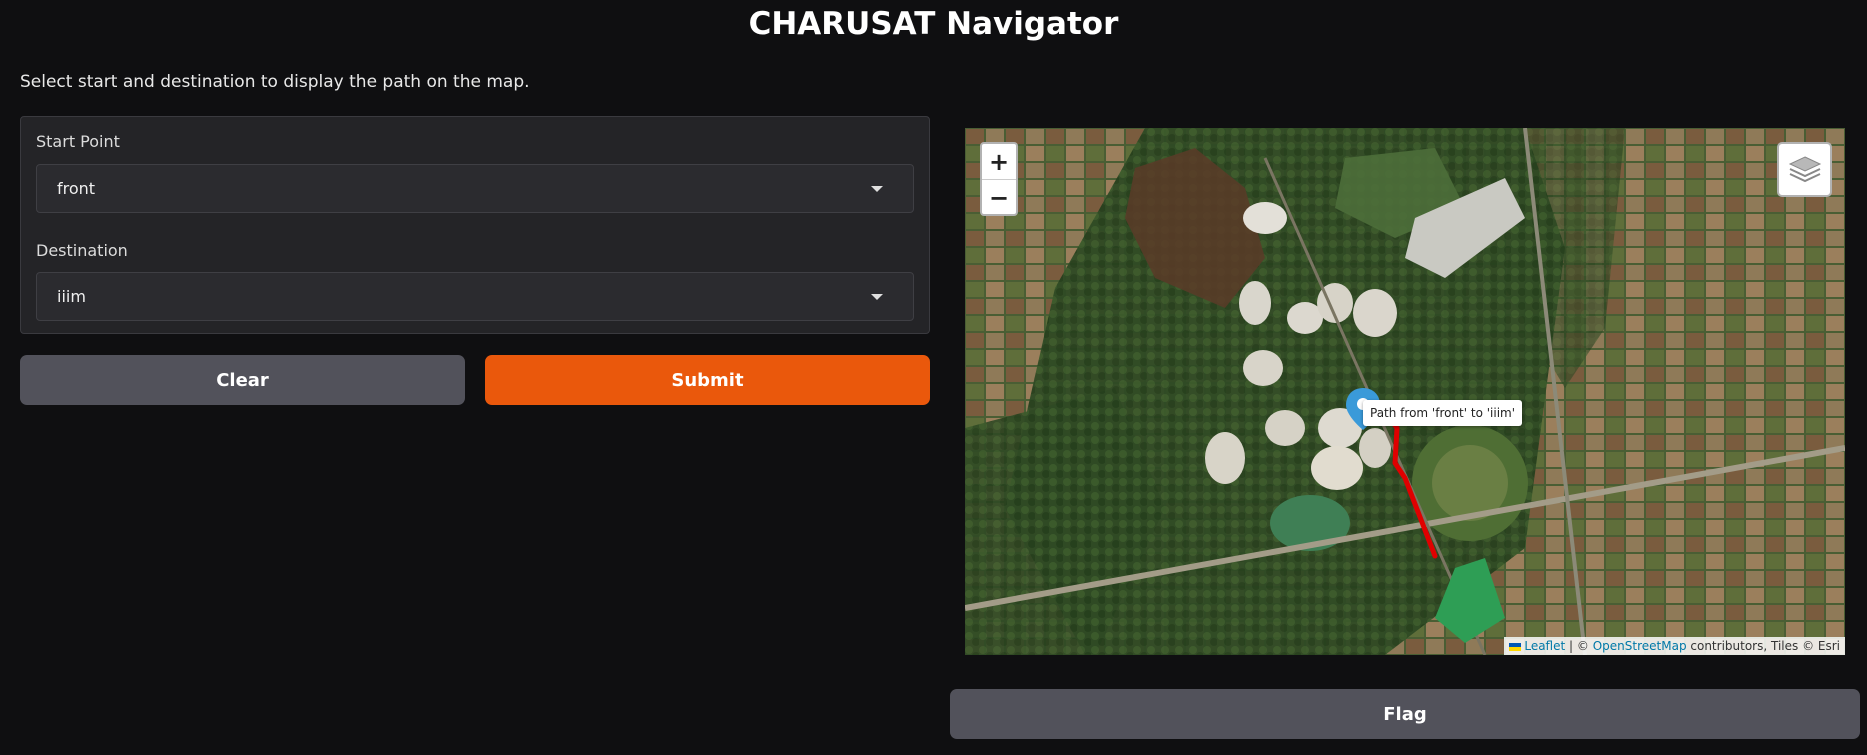  I want to click on destination-label: Destination, so click(82, 250).